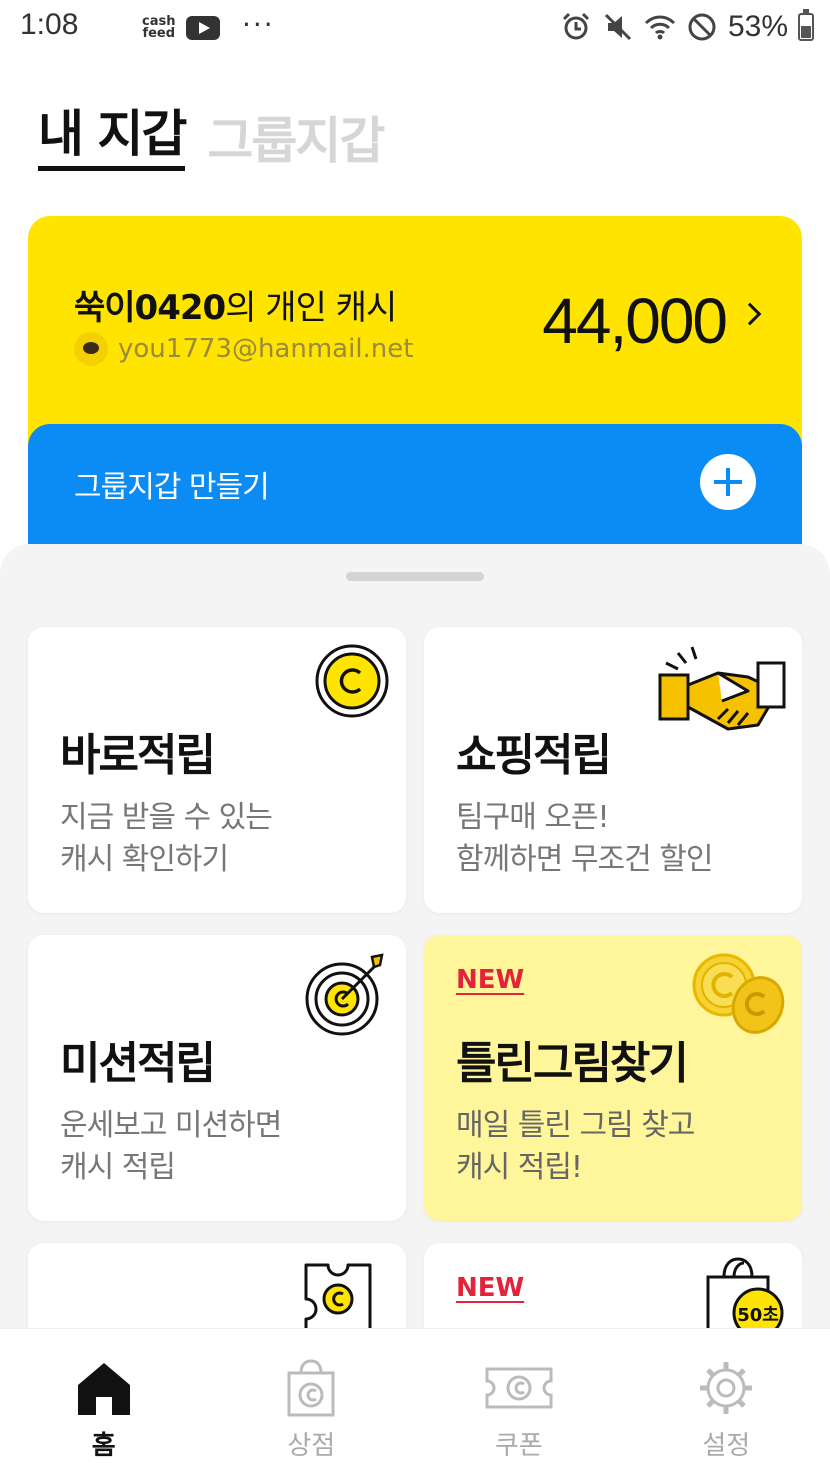 The height and width of the screenshot is (1476, 830). What do you see at coordinates (576, 26) in the screenshot?
I see `alarm-icon` at bounding box center [576, 26].